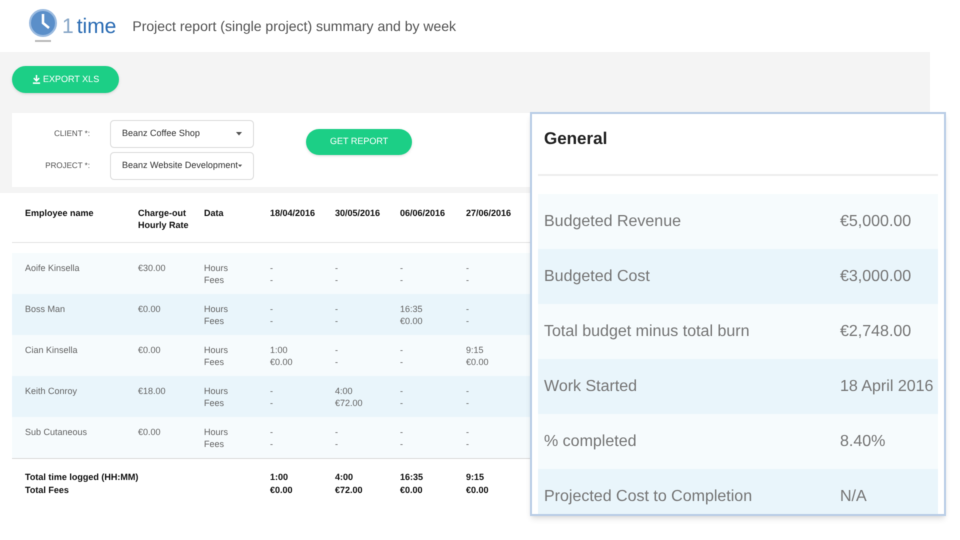 This screenshot has height=540, width=960. Describe the element at coordinates (887, 386) in the screenshot. I see `summary-value: 18 April 2016` at that location.